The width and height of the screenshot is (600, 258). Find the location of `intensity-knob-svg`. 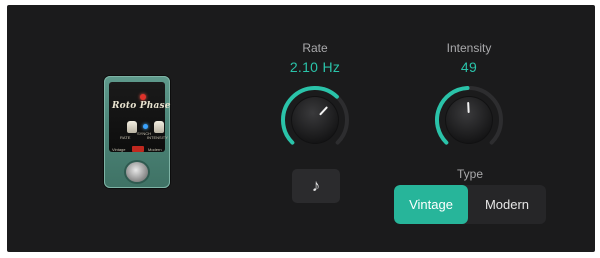

intensity-knob-svg is located at coordinates (469, 120).